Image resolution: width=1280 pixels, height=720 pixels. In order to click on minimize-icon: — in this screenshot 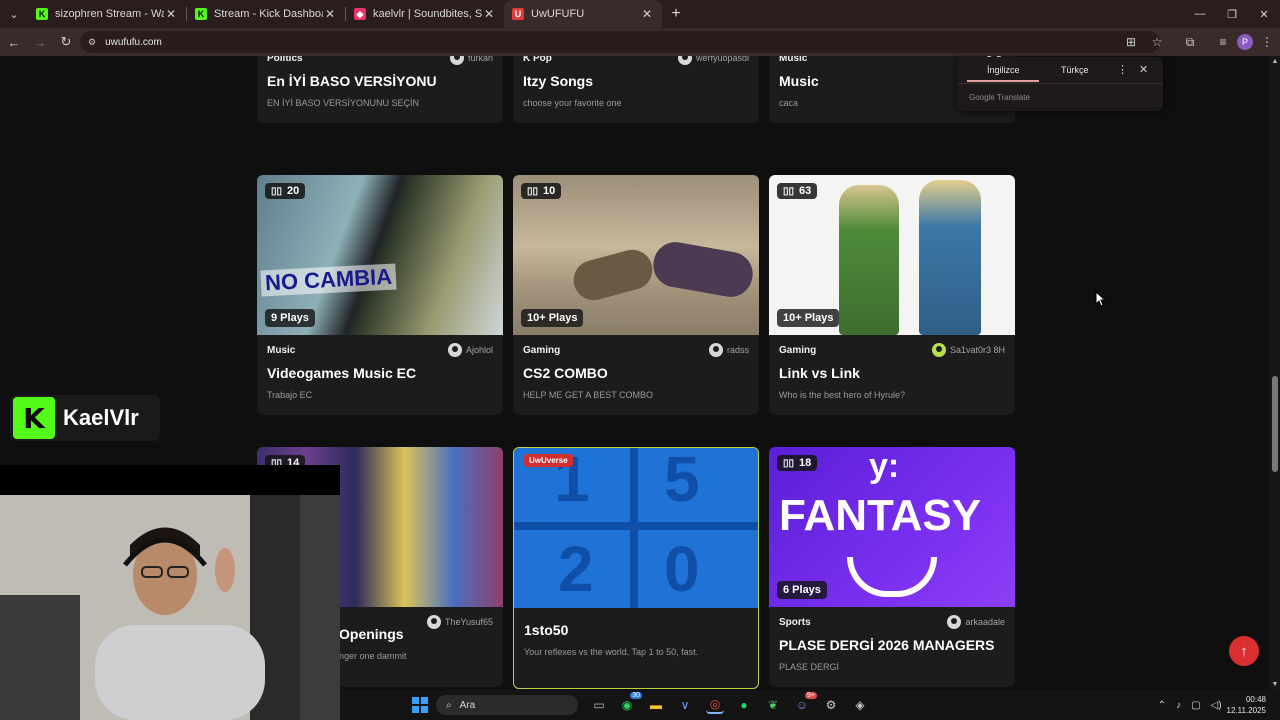, I will do `click(1200, 14)`.